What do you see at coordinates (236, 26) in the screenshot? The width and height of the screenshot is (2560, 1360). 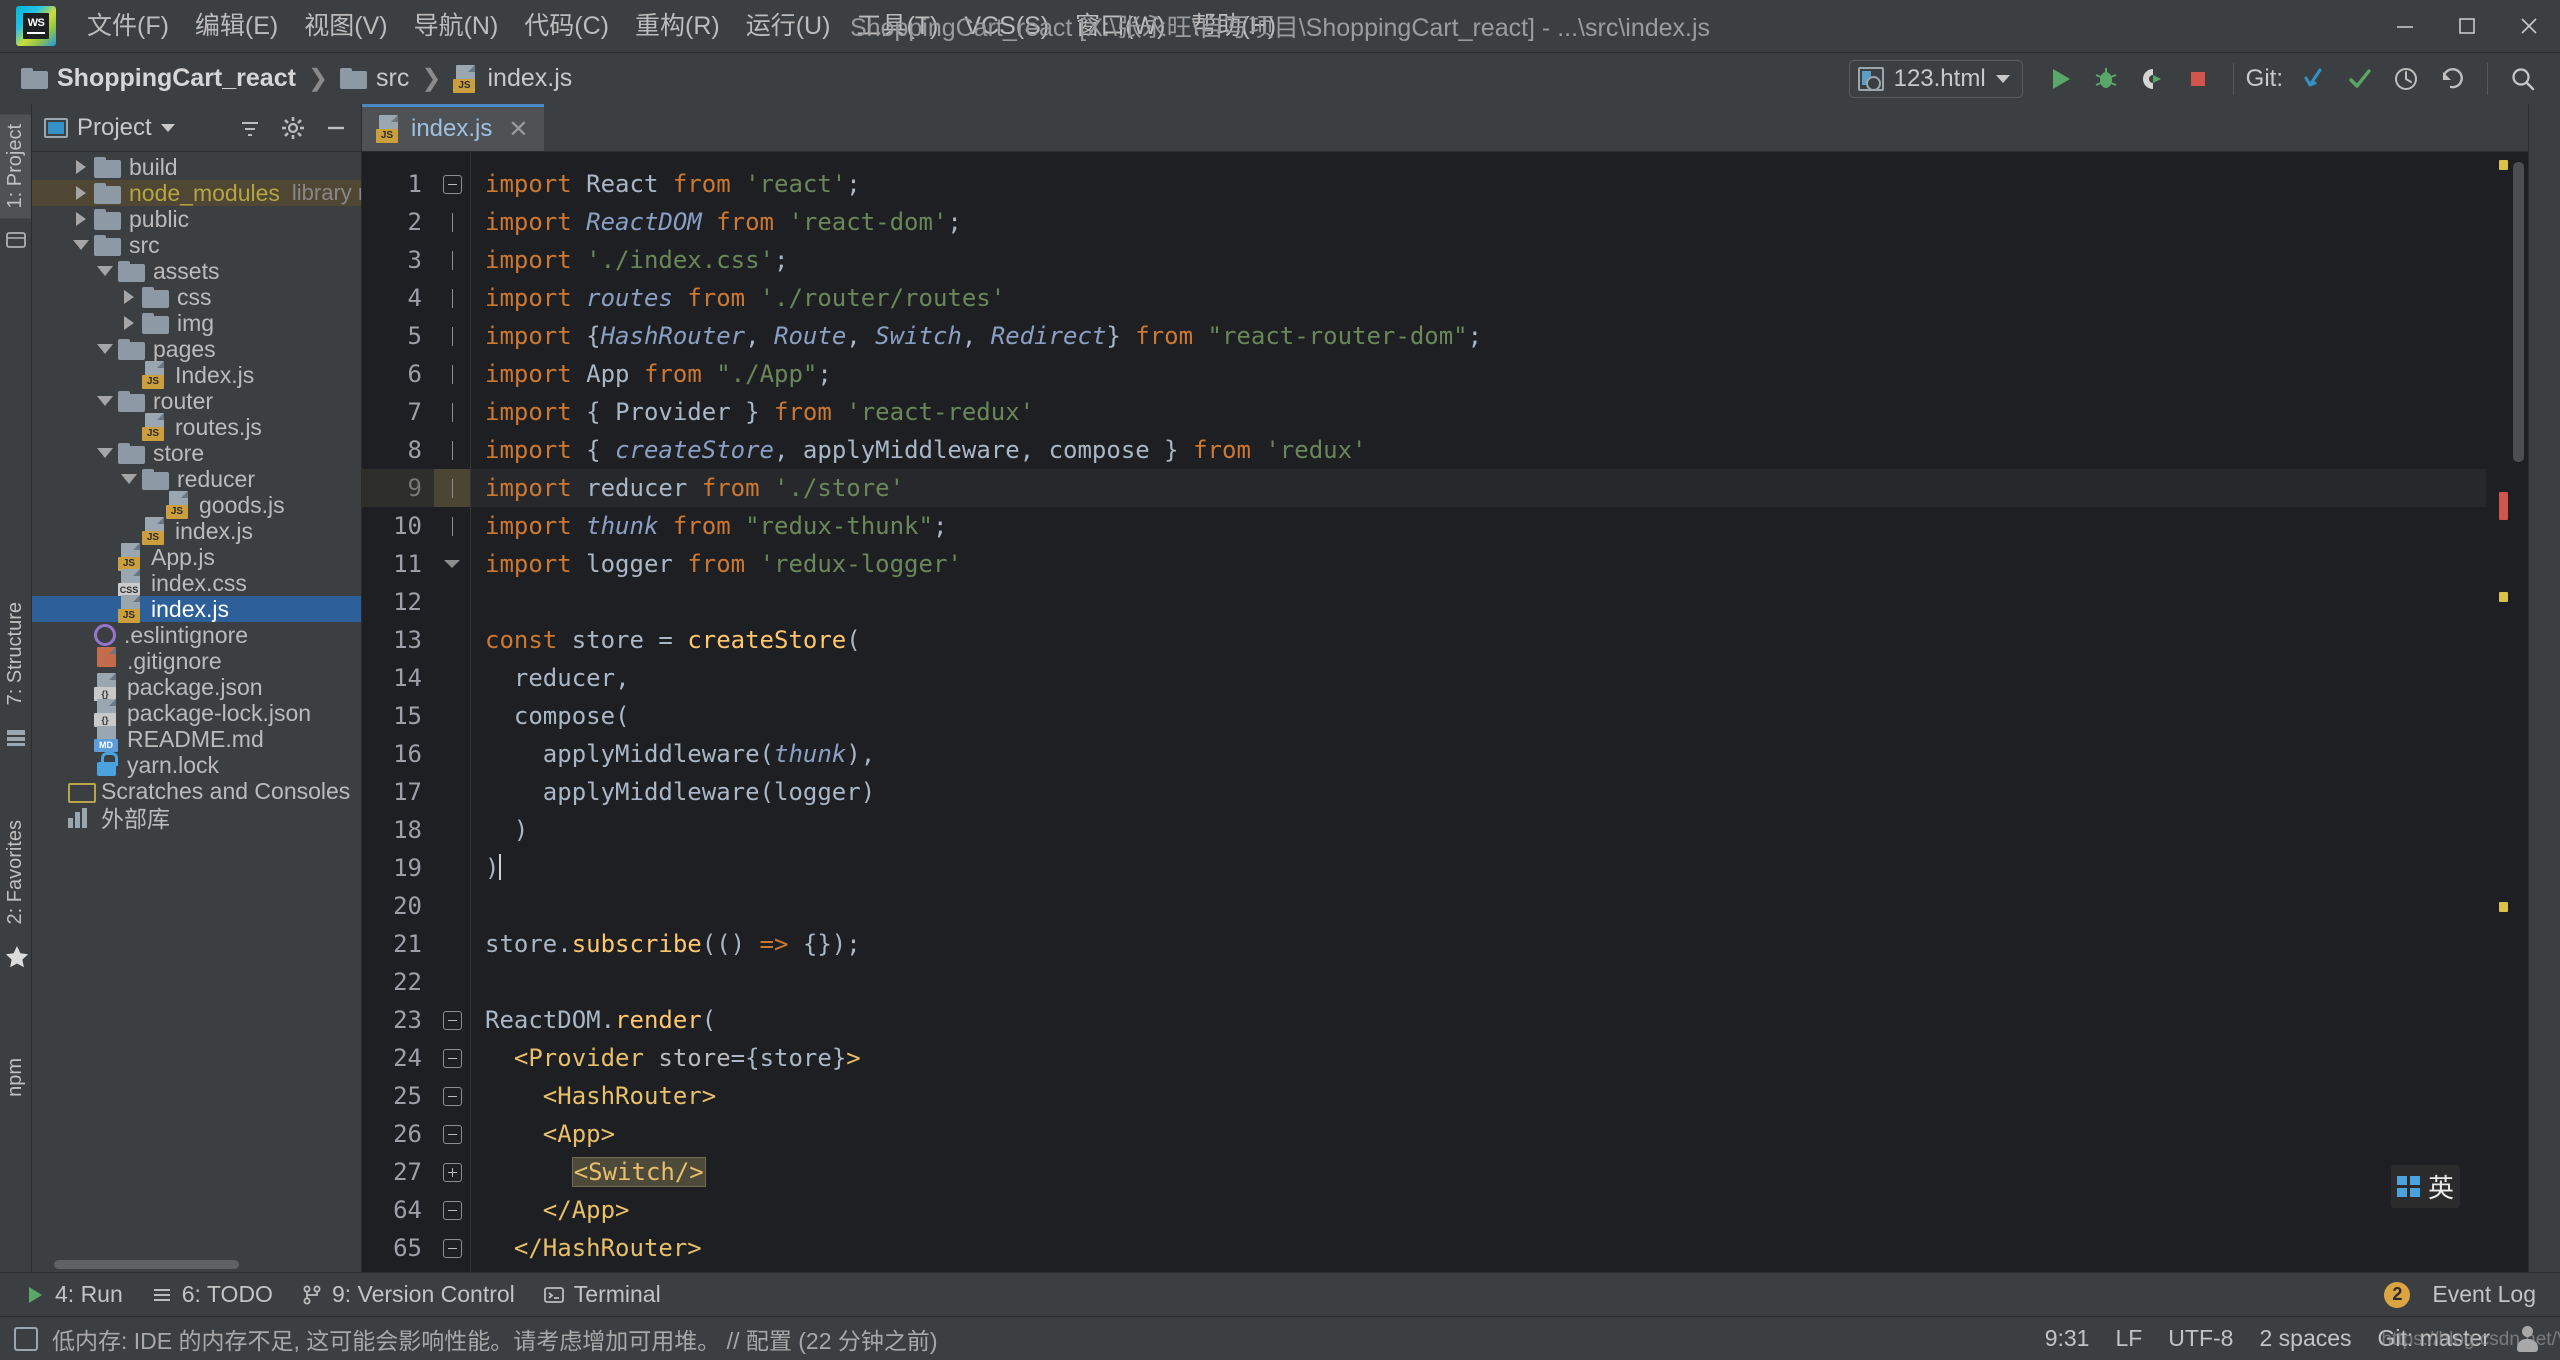 I see `menu-edit: 编辑(E)` at bounding box center [236, 26].